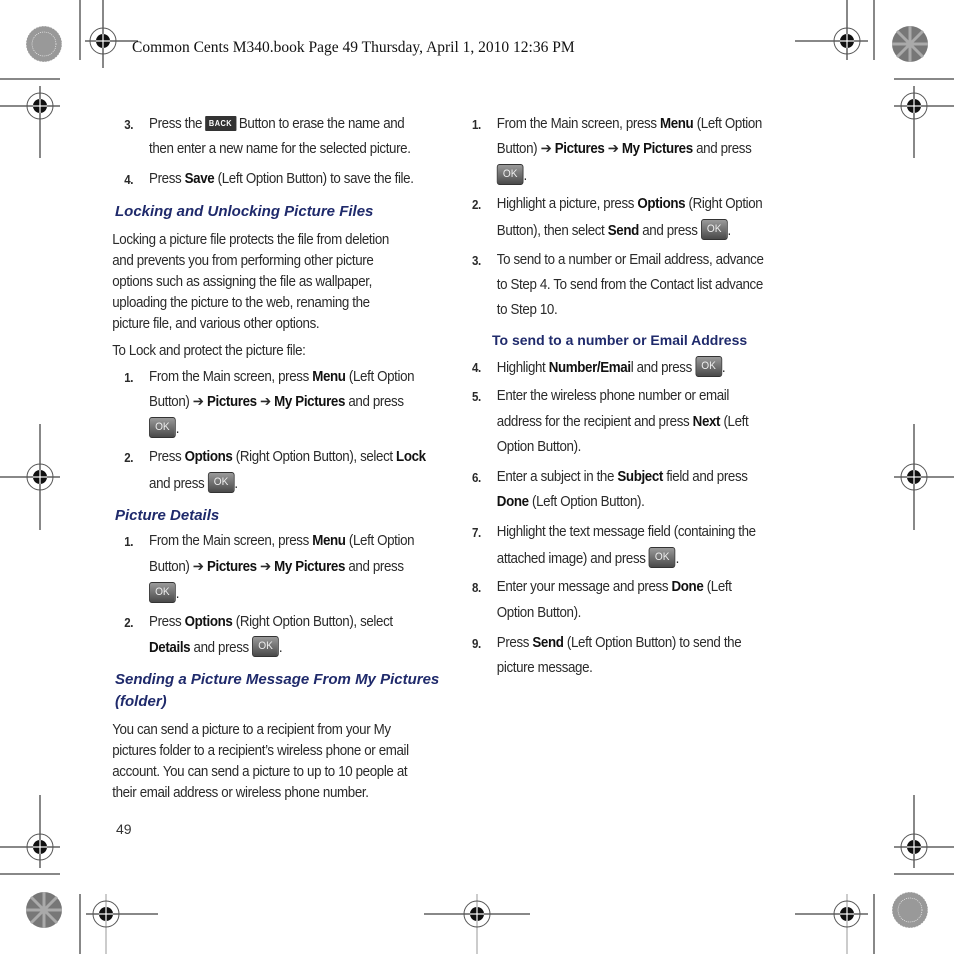 This screenshot has height=954, width=954. Describe the element at coordinates (314, 179) in the screenshot. I see `text: (Left Option Button) to save the file.` at that location.